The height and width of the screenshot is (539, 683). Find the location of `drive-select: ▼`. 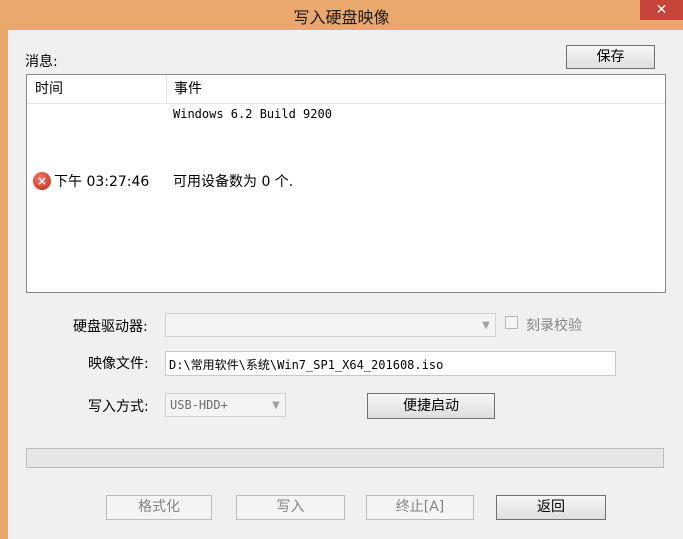

drive-select: ▼ is located at coordinates (330, 325).